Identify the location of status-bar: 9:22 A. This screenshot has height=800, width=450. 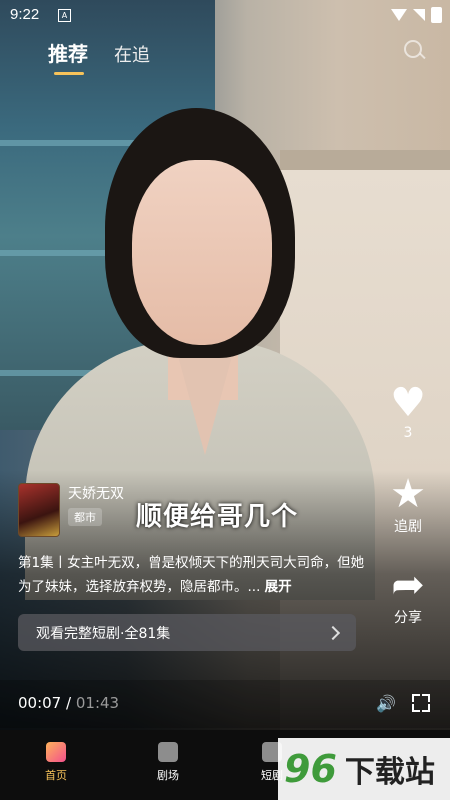
(225, 15).